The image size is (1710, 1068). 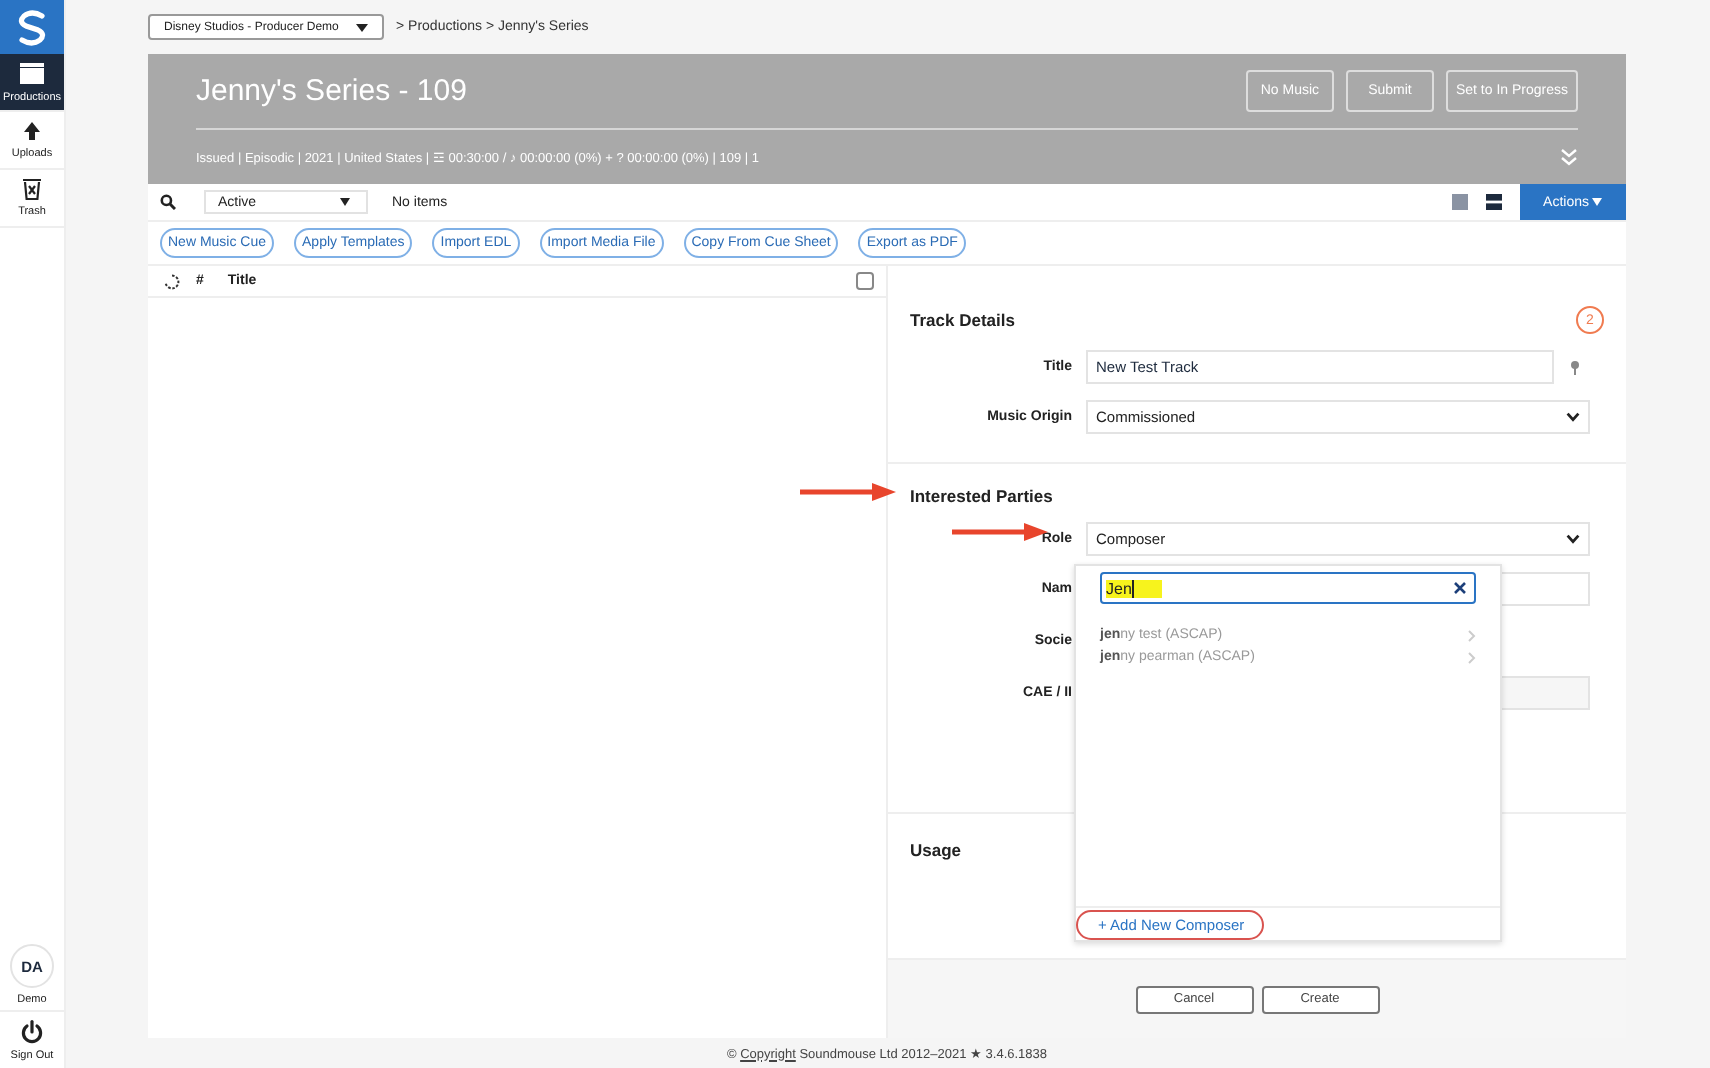 What do you see at coordinates (1460, 588) in the screenshot?
I see `clear-icon` at bounding box center [1460, 588].